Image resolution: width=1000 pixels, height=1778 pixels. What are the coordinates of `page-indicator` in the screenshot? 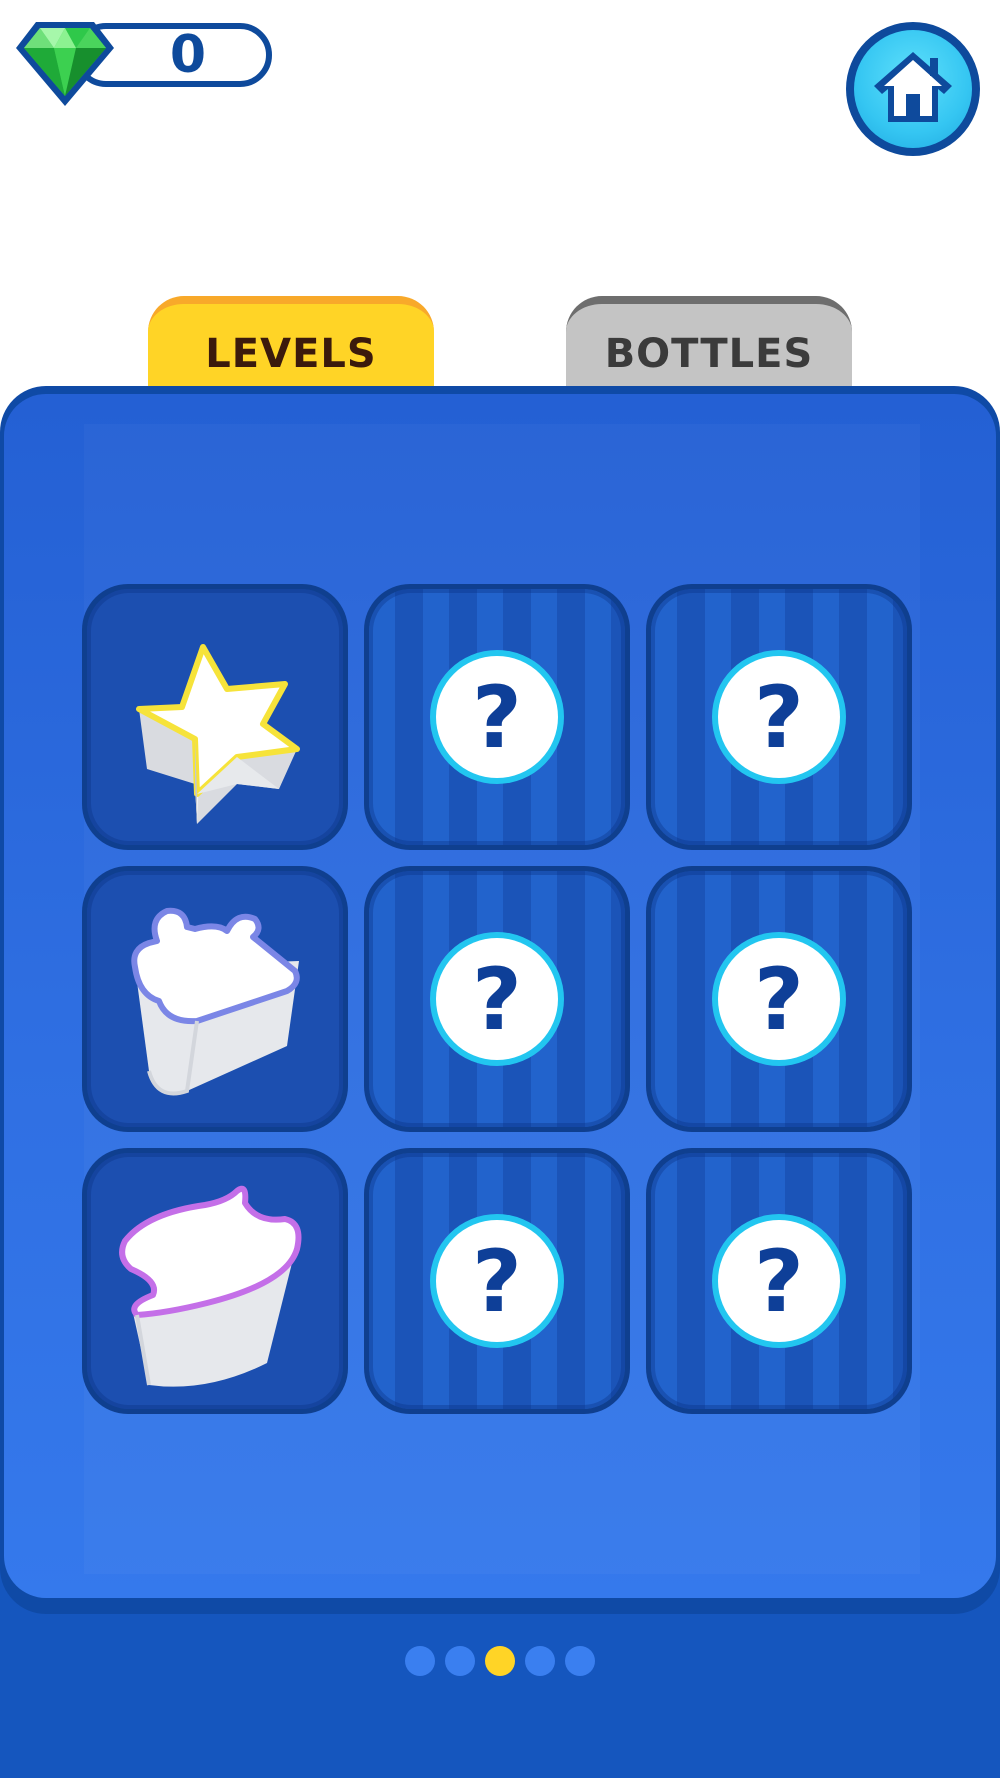 It's located at (500, 1663).